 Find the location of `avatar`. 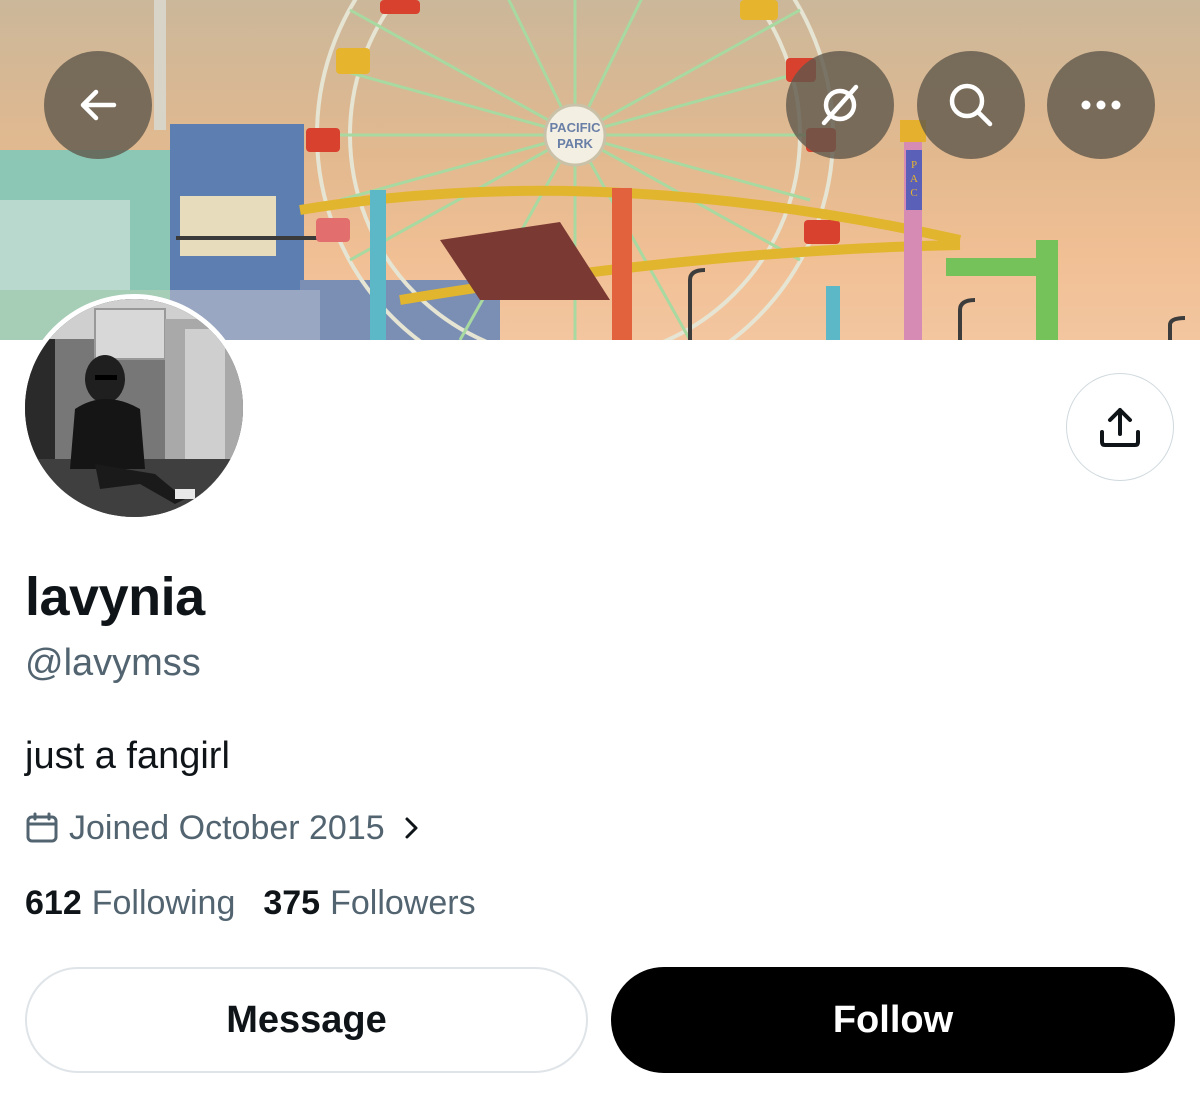

avatar is located at coordinates (134, 408).